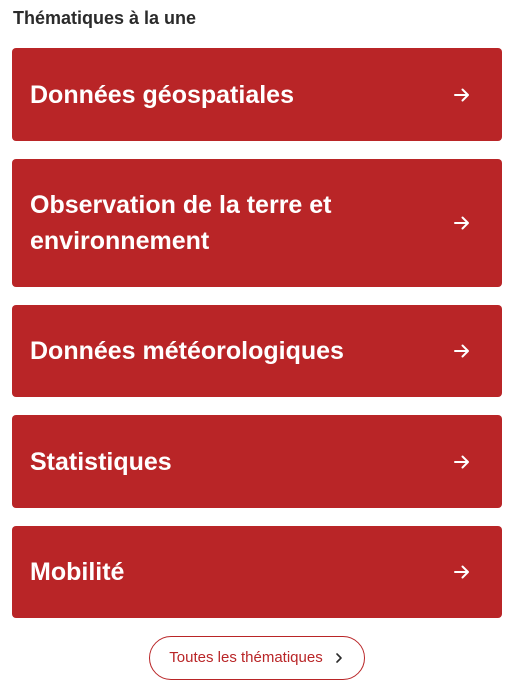  I want to click on all-themes-label: Toutes les thématiques, so click(246, 657).